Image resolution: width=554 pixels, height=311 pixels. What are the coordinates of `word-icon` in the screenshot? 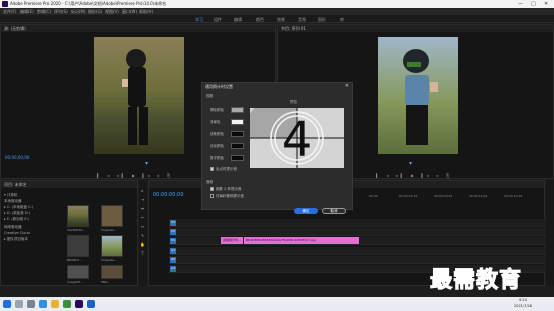 It's located at (91, 304).